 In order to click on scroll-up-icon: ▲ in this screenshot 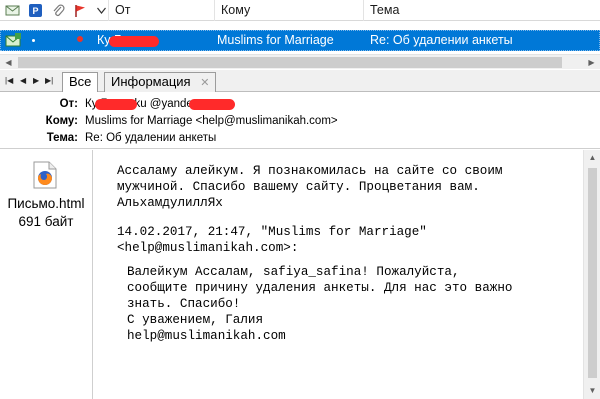, I will do `click(592, 158)`.